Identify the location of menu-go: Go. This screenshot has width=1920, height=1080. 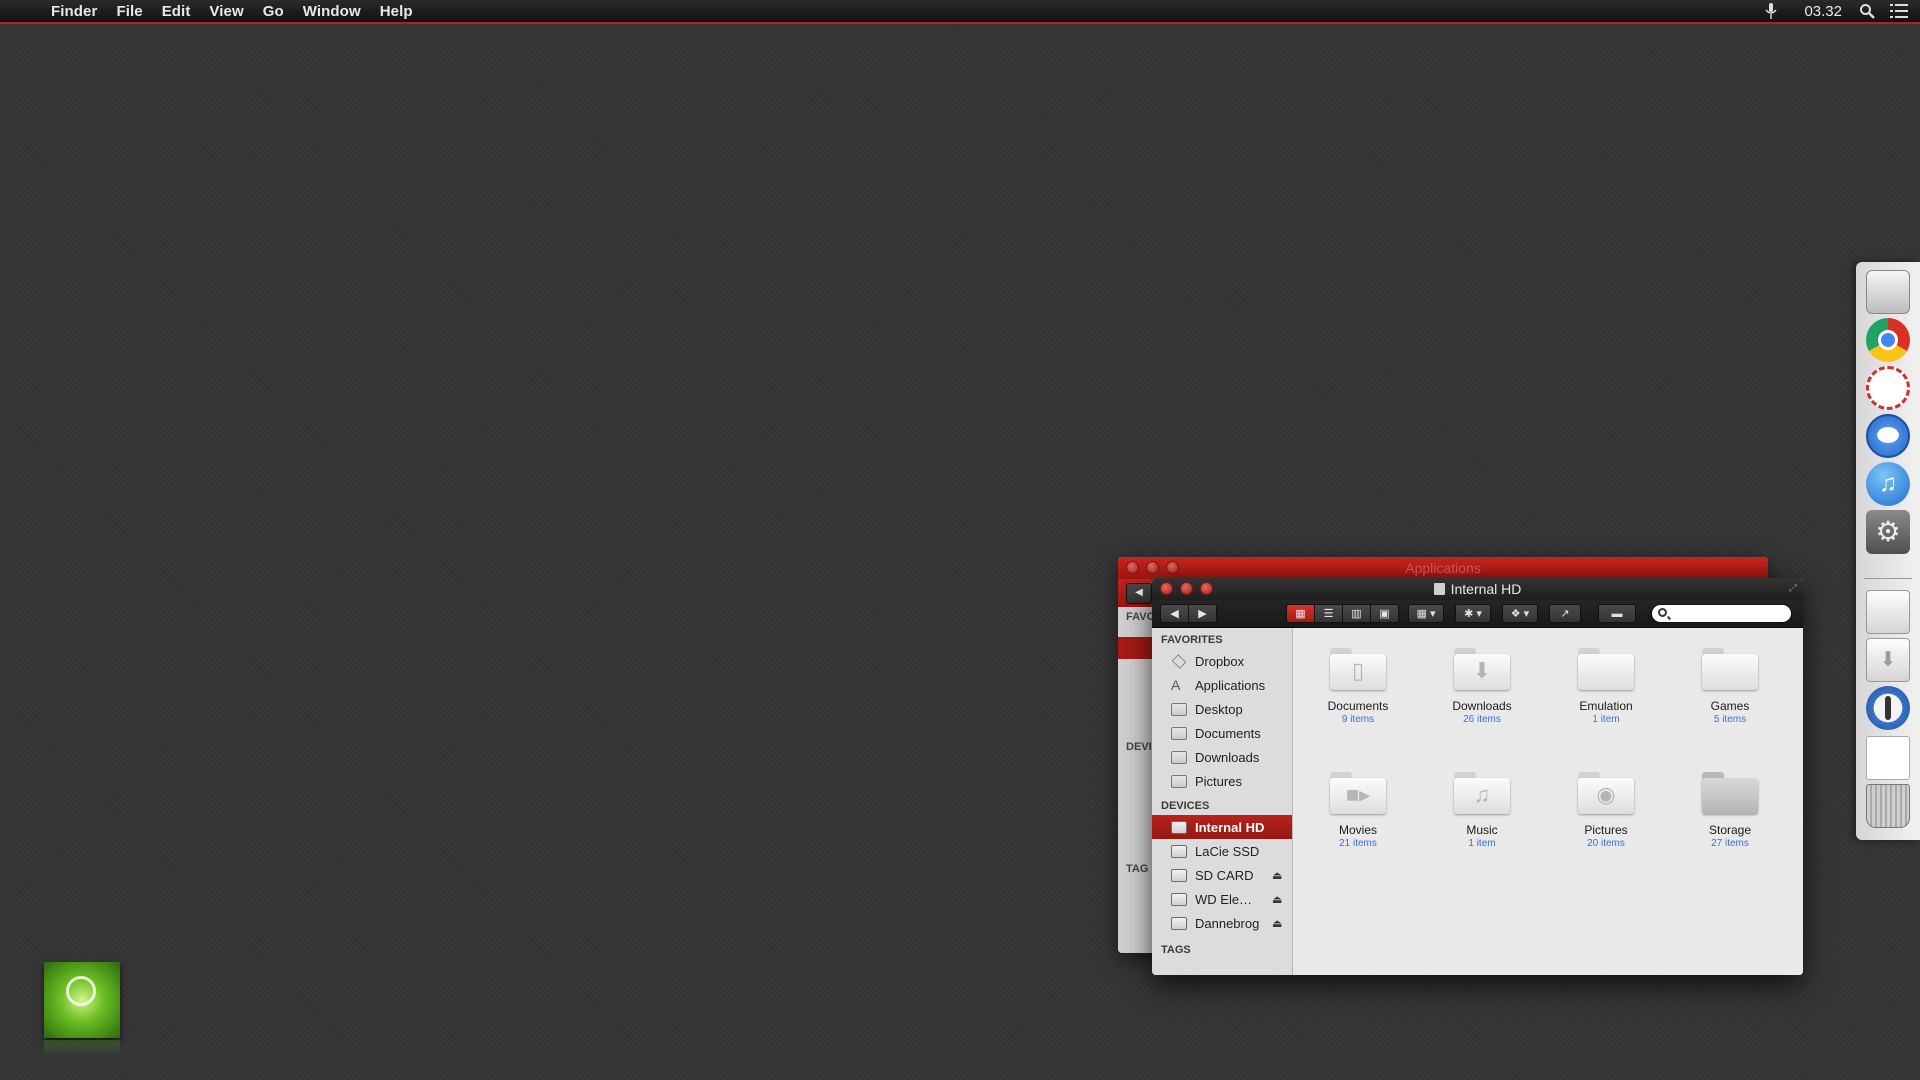
(273, 11).